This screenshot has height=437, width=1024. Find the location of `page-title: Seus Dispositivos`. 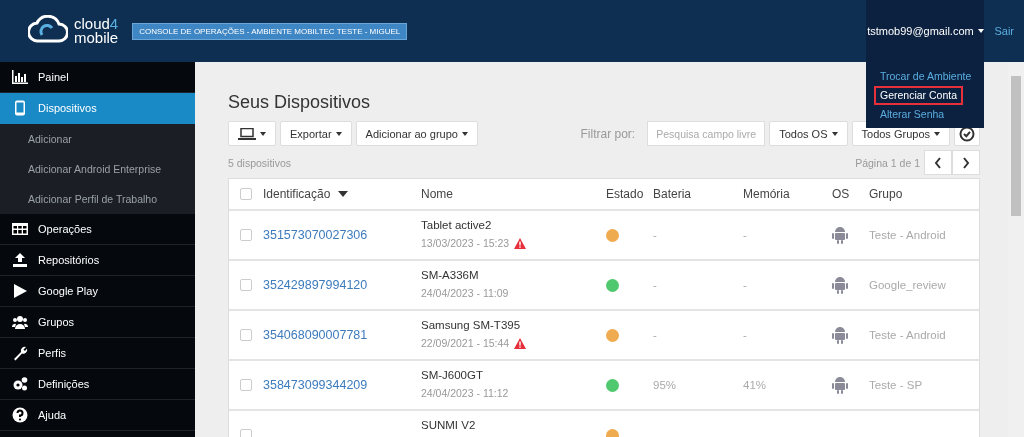

page-title: Seus Dispositivos is located at coordinates (299, 102).